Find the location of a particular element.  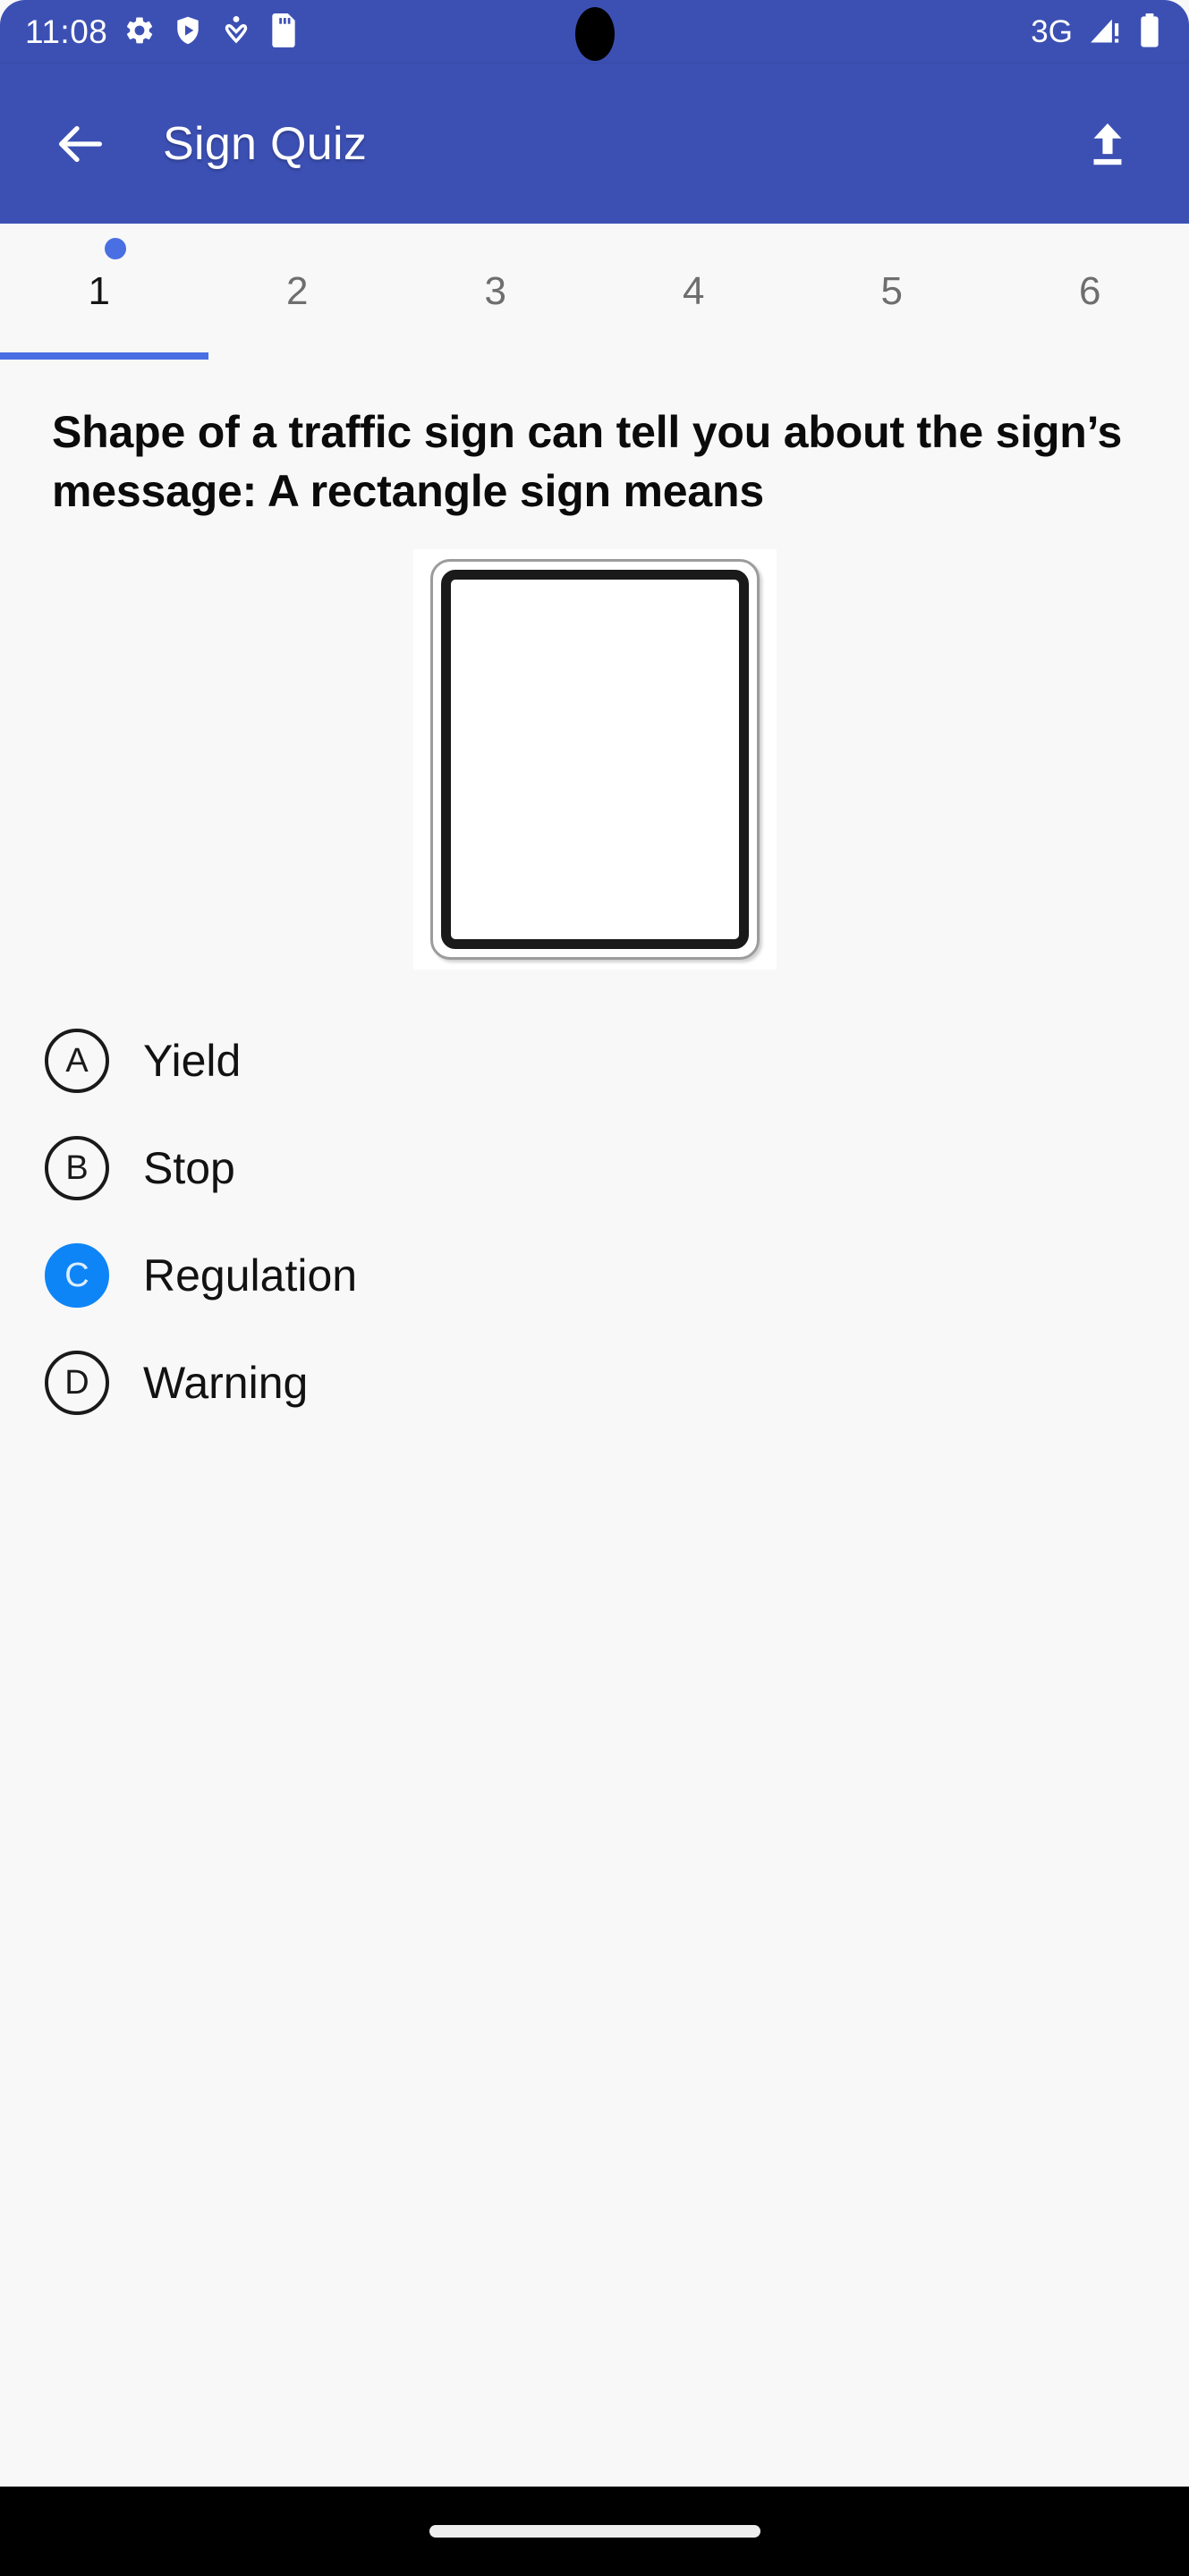

status-bar-right-group: 3G is located at coordinates (1110, 33).